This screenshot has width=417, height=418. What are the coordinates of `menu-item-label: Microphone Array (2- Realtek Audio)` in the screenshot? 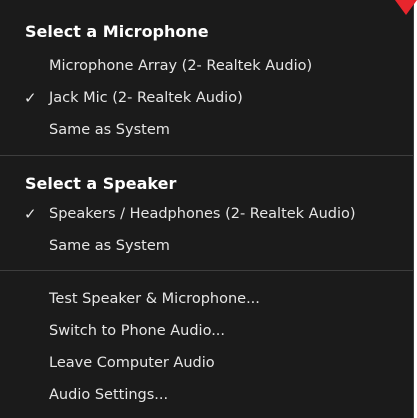 It's located at (181, 66).